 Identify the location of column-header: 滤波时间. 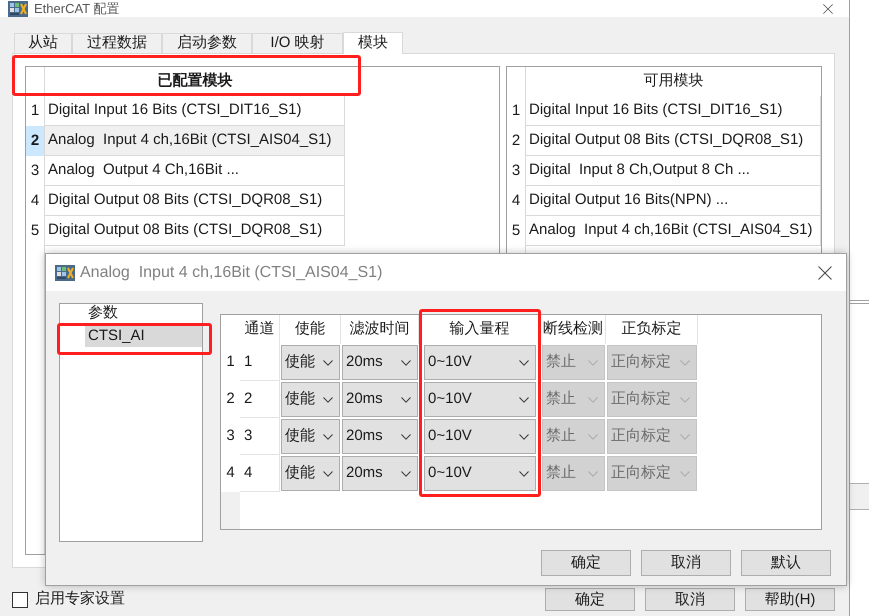
(380, 329).